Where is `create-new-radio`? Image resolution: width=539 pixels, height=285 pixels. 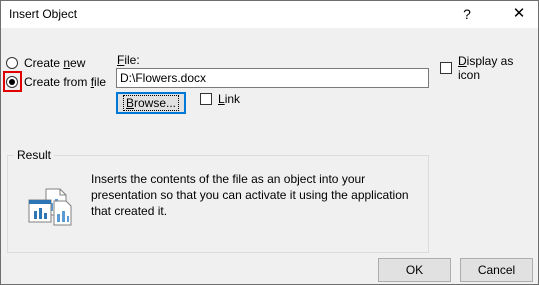
create-new-radio is located at coordinates (12, 63).